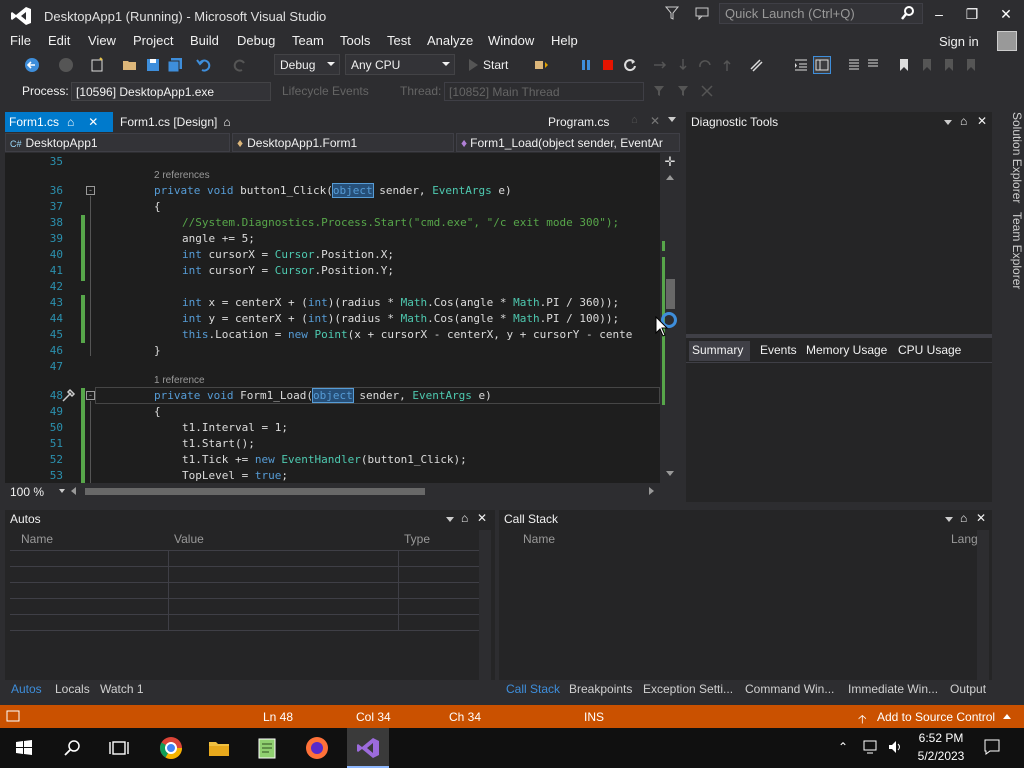 The image size is (1024, 768). I want to click on pause-icon, so click(586, 65).